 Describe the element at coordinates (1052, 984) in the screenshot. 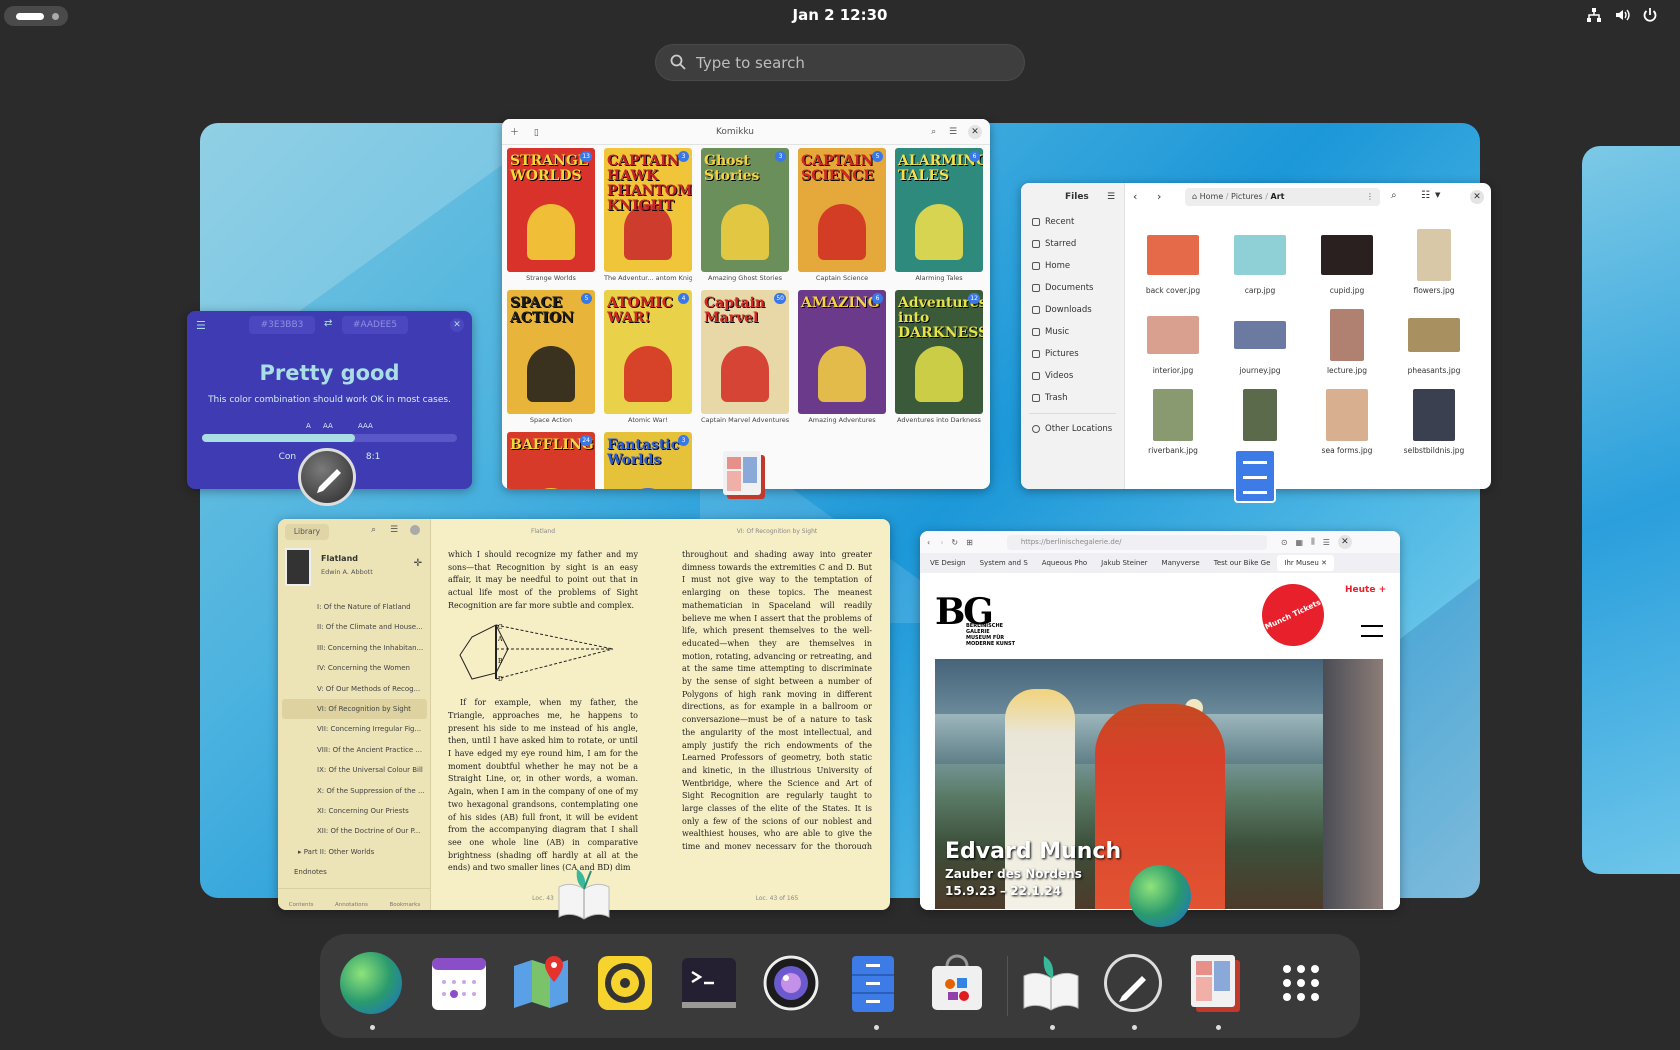

I see `dock-reader` at that location.